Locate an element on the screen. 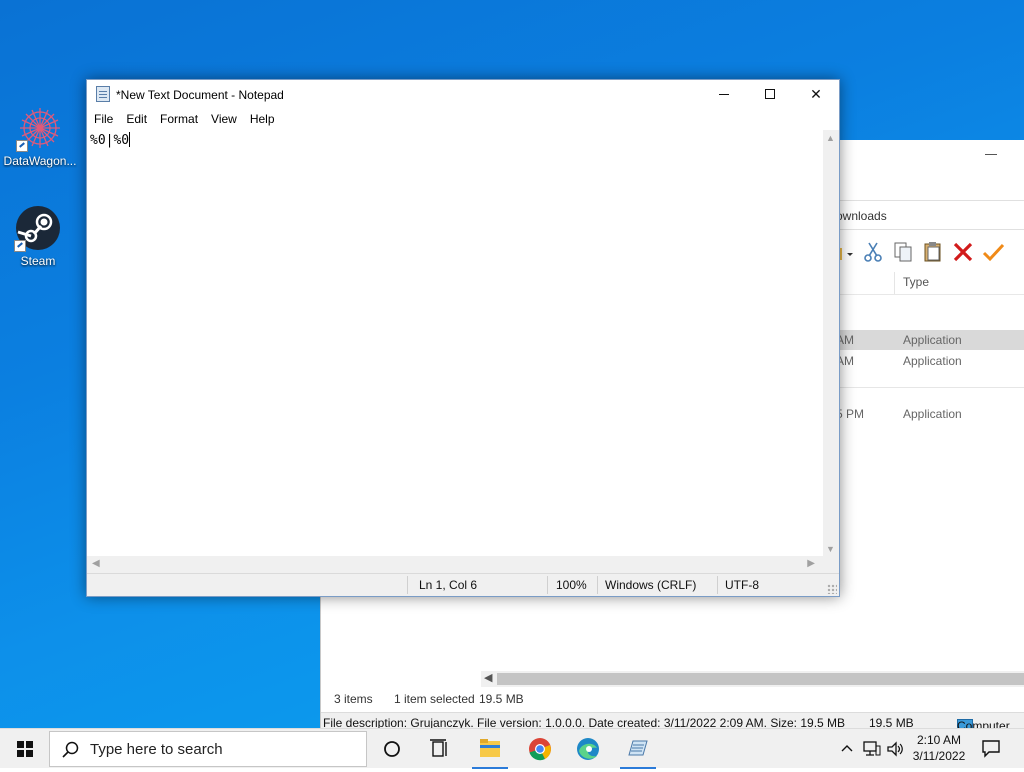 This screenshot has width=1024, height=772. file-date-cell: 5 PM is located at coordinates (850, 414).